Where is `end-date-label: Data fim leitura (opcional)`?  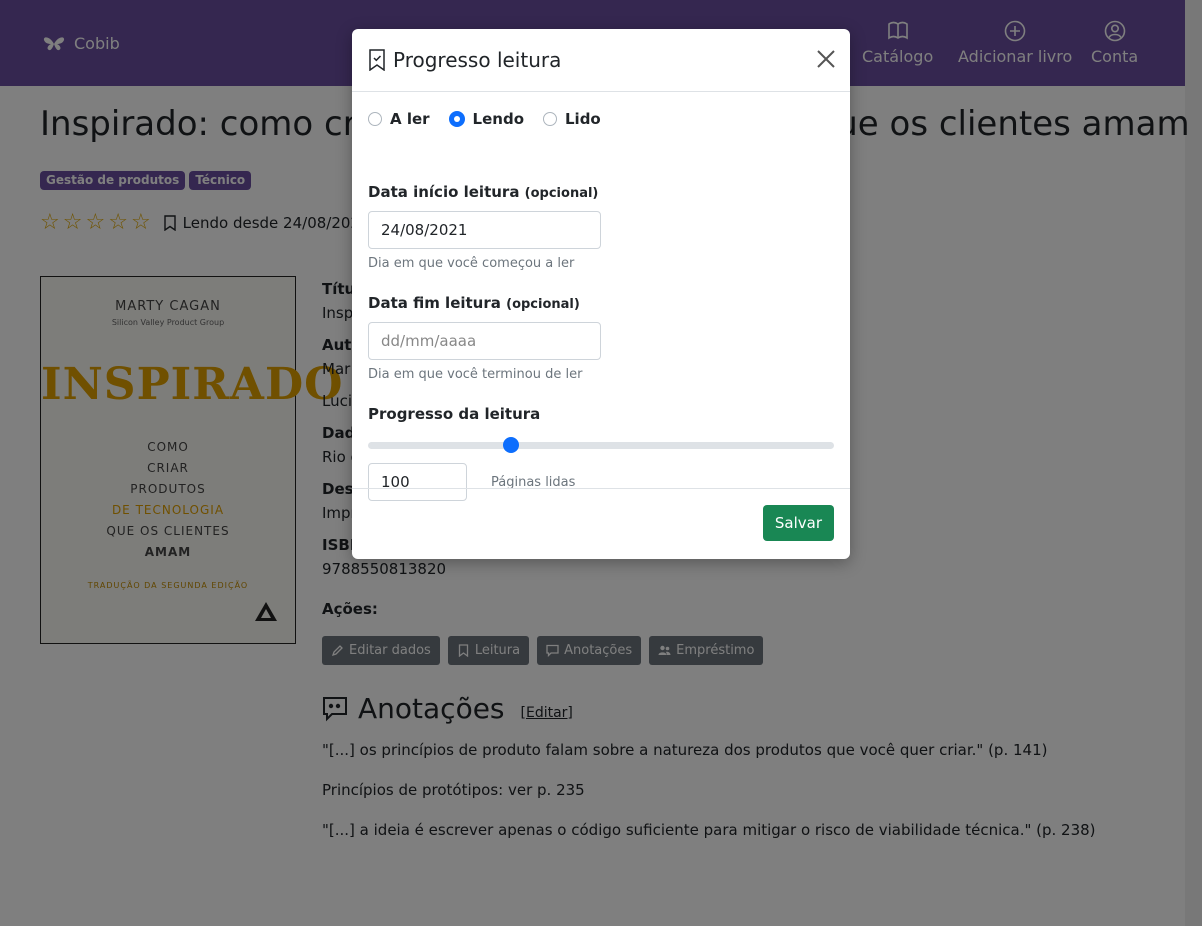 end-date-label: Data fim leitura (opcional) is located at coordinates (474, 303).